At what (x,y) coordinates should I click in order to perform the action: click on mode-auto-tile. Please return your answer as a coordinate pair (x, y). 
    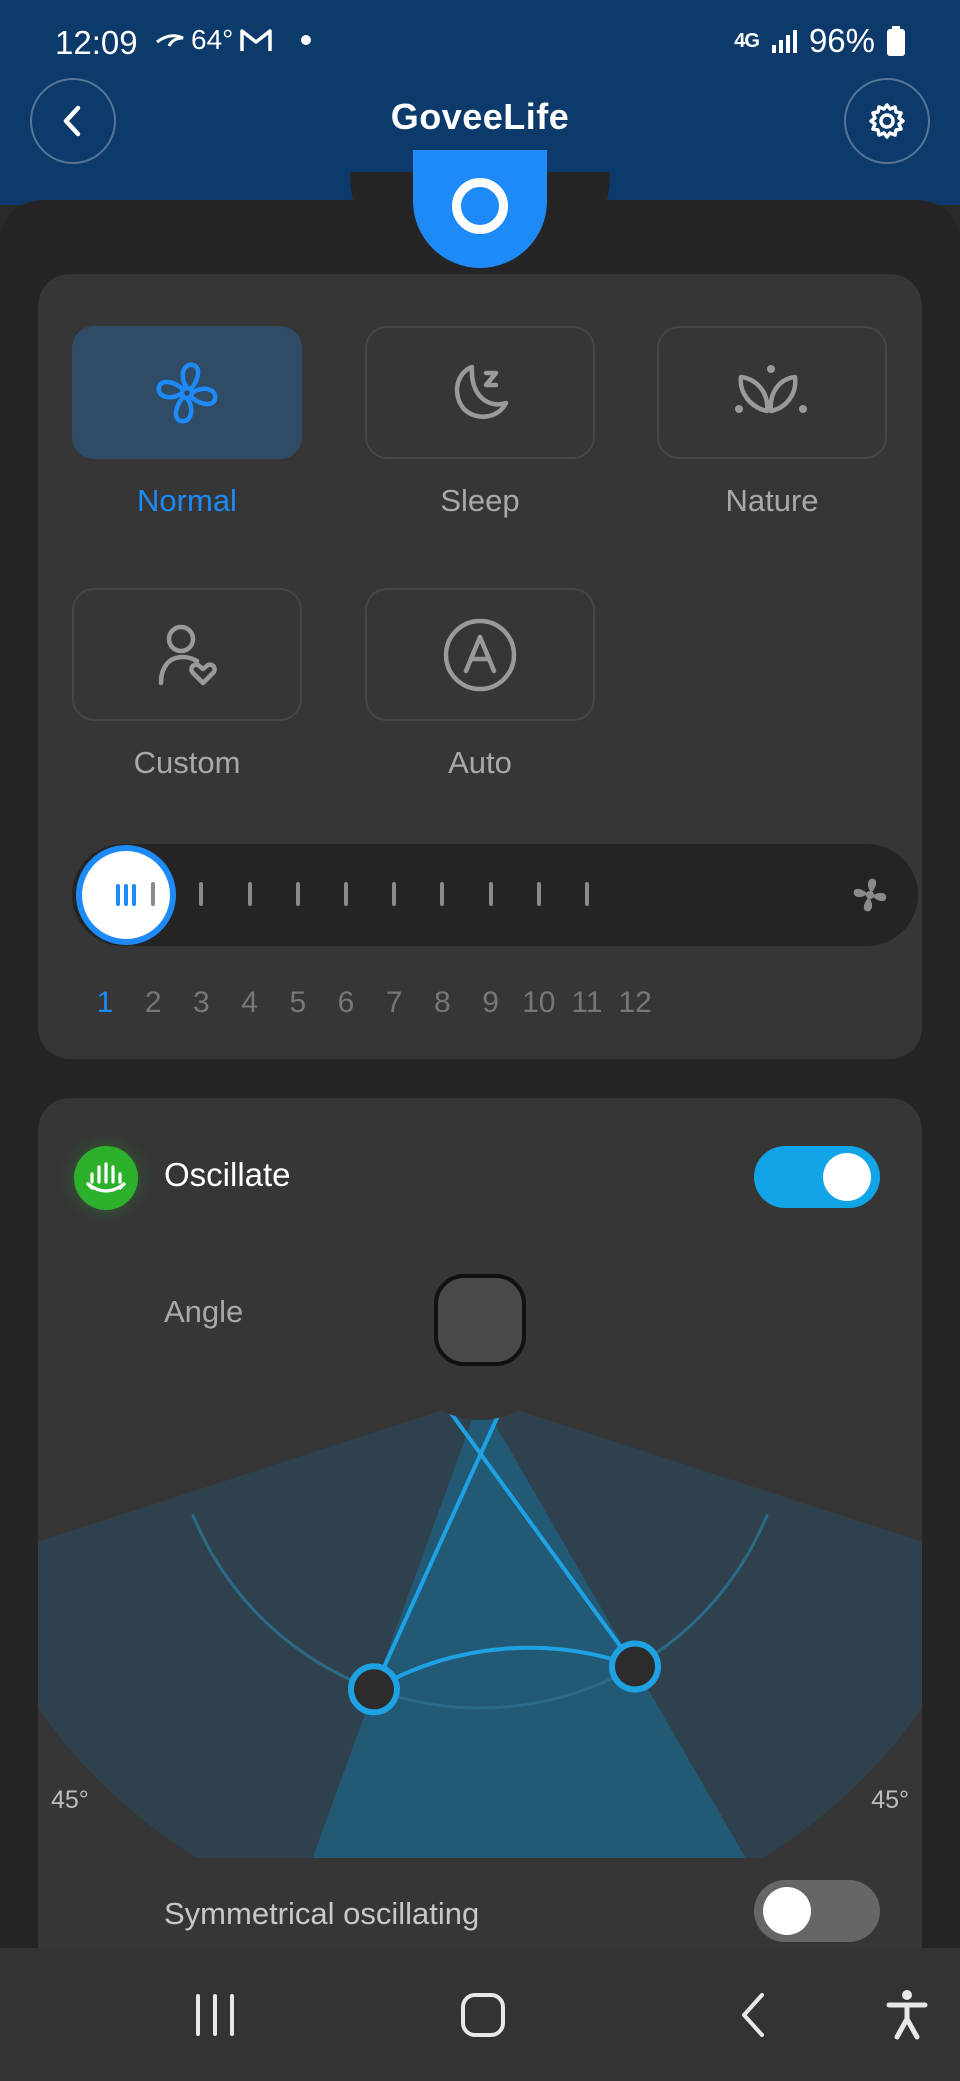
    Looking at the image, I should click on (480, 654).